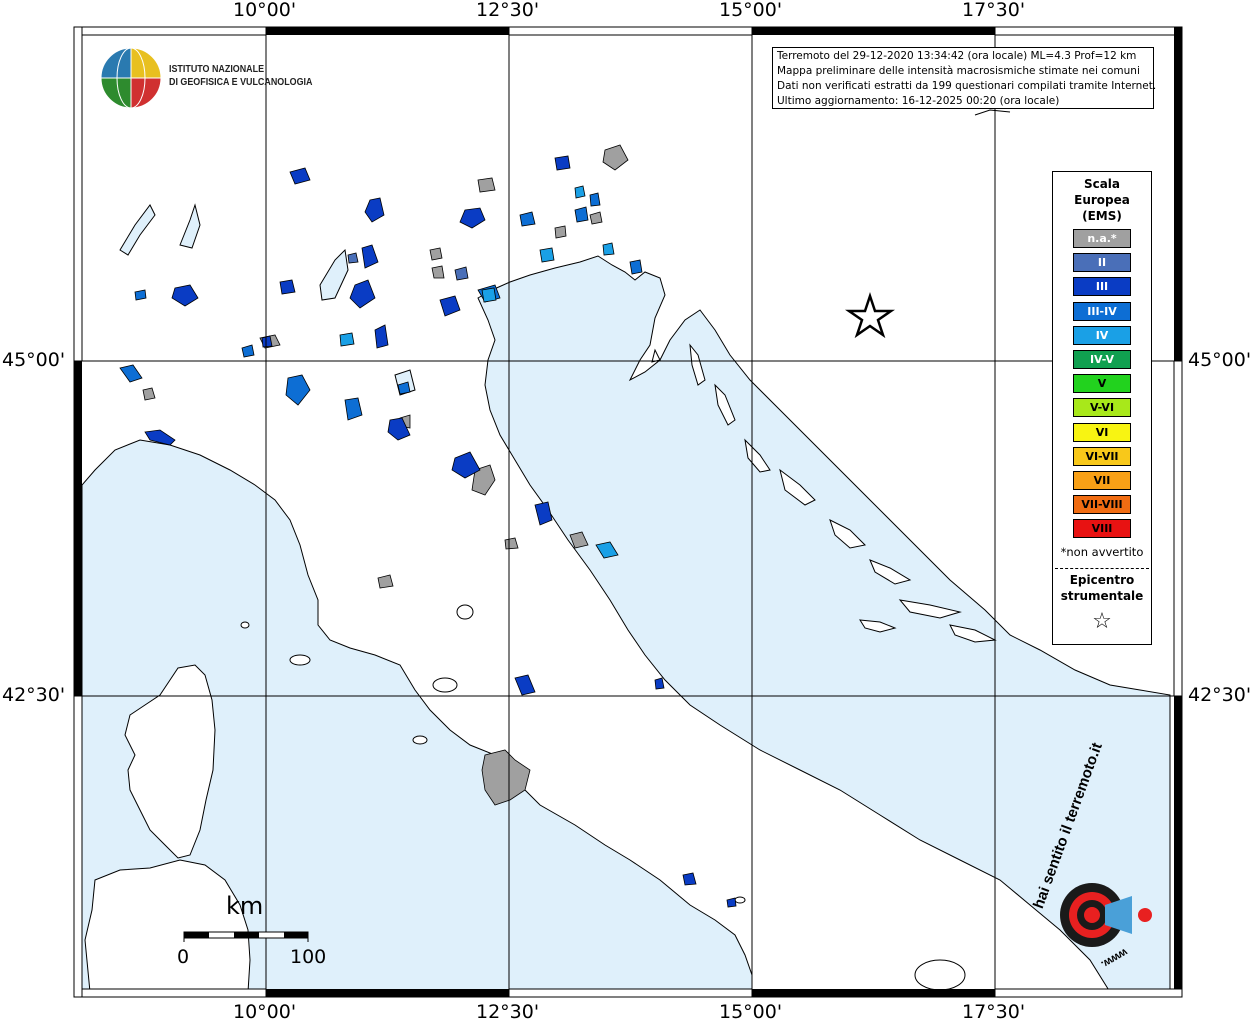  Describe the element at coordinates (1102, 311) in the screenshot. I see `legend-item-iii-iv: III-IV` at that location.